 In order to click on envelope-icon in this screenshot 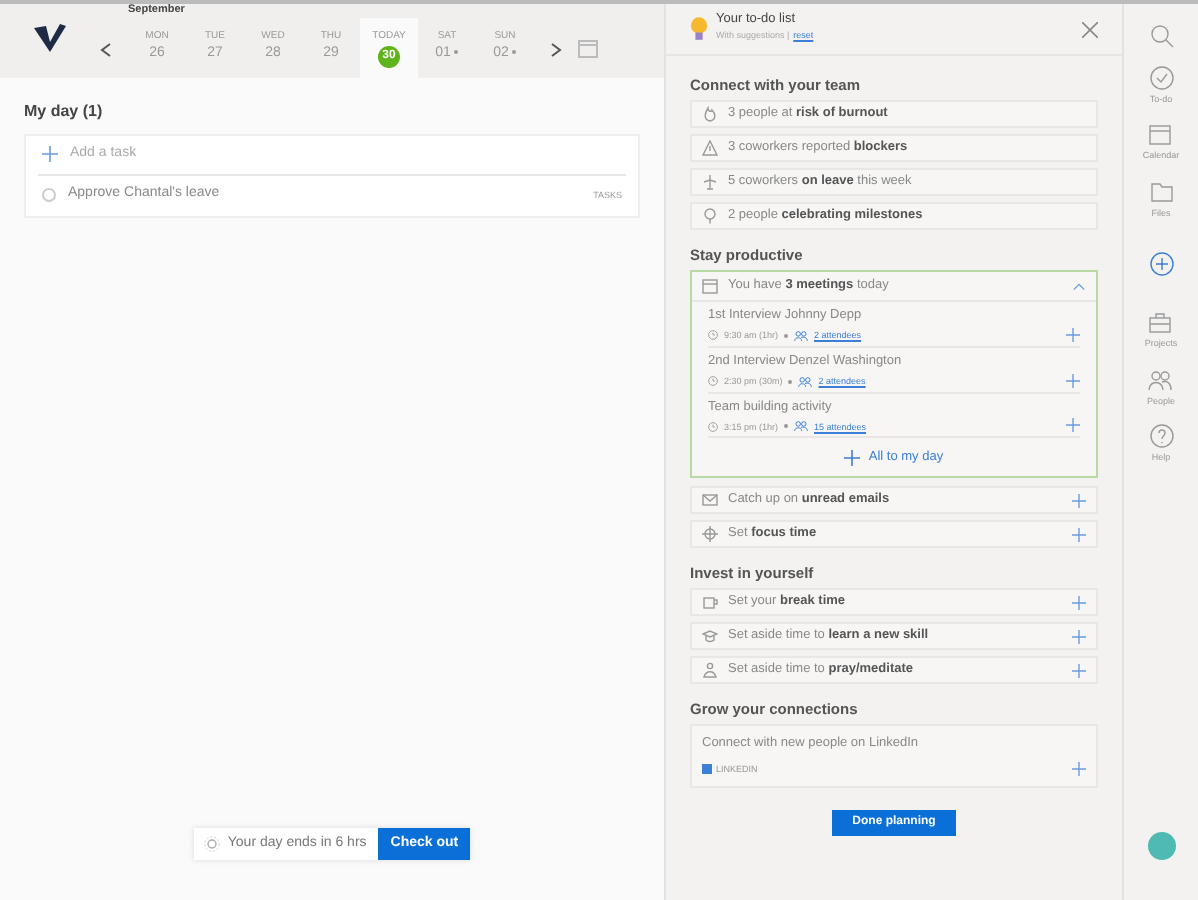, I will do `click(710, 500)`.